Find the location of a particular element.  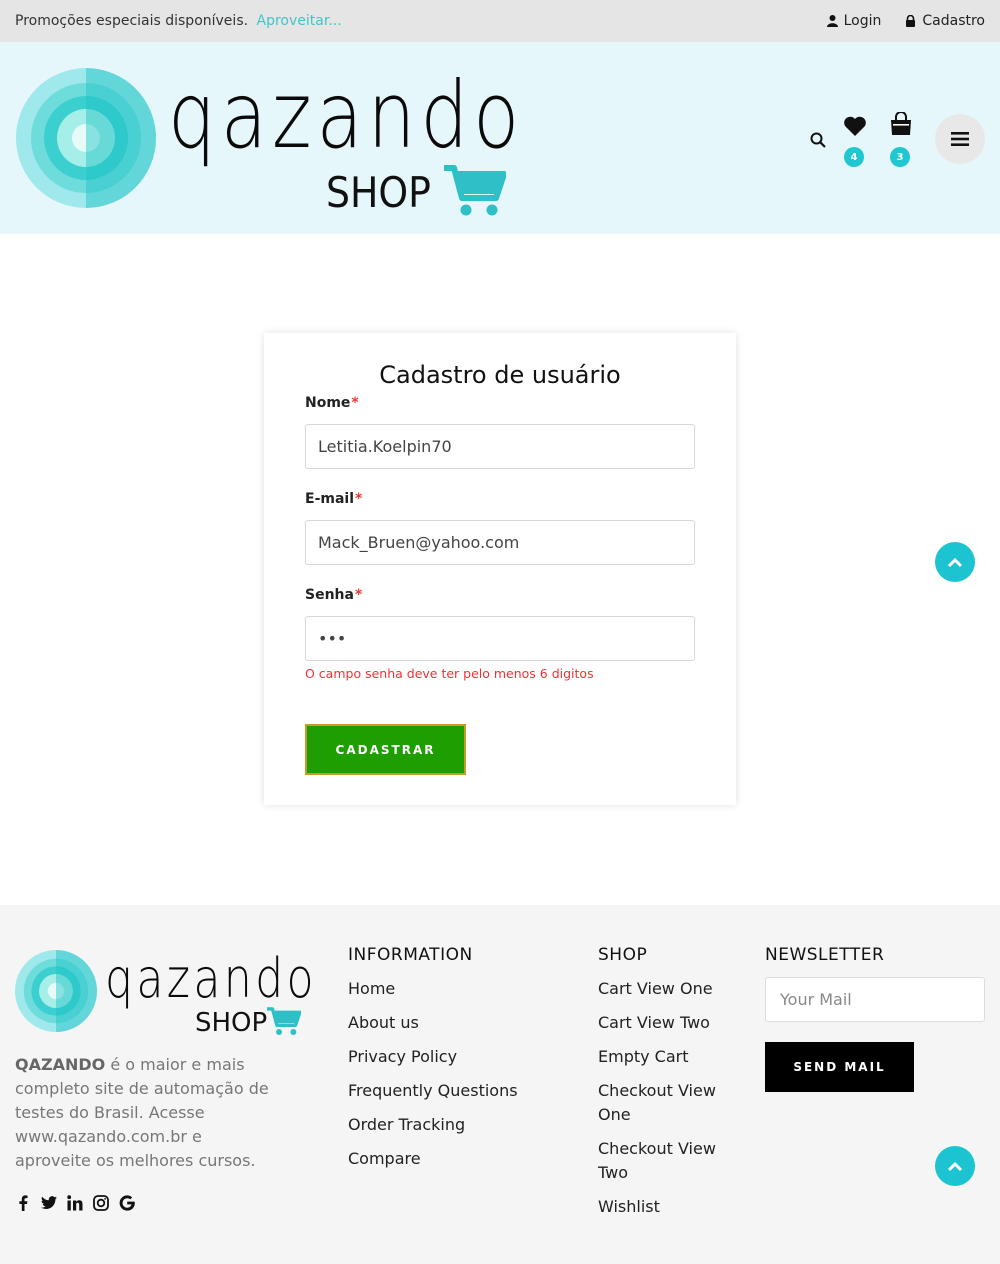

footer-logo-shop-text: SHOP is located at coordinates (231, 1023).